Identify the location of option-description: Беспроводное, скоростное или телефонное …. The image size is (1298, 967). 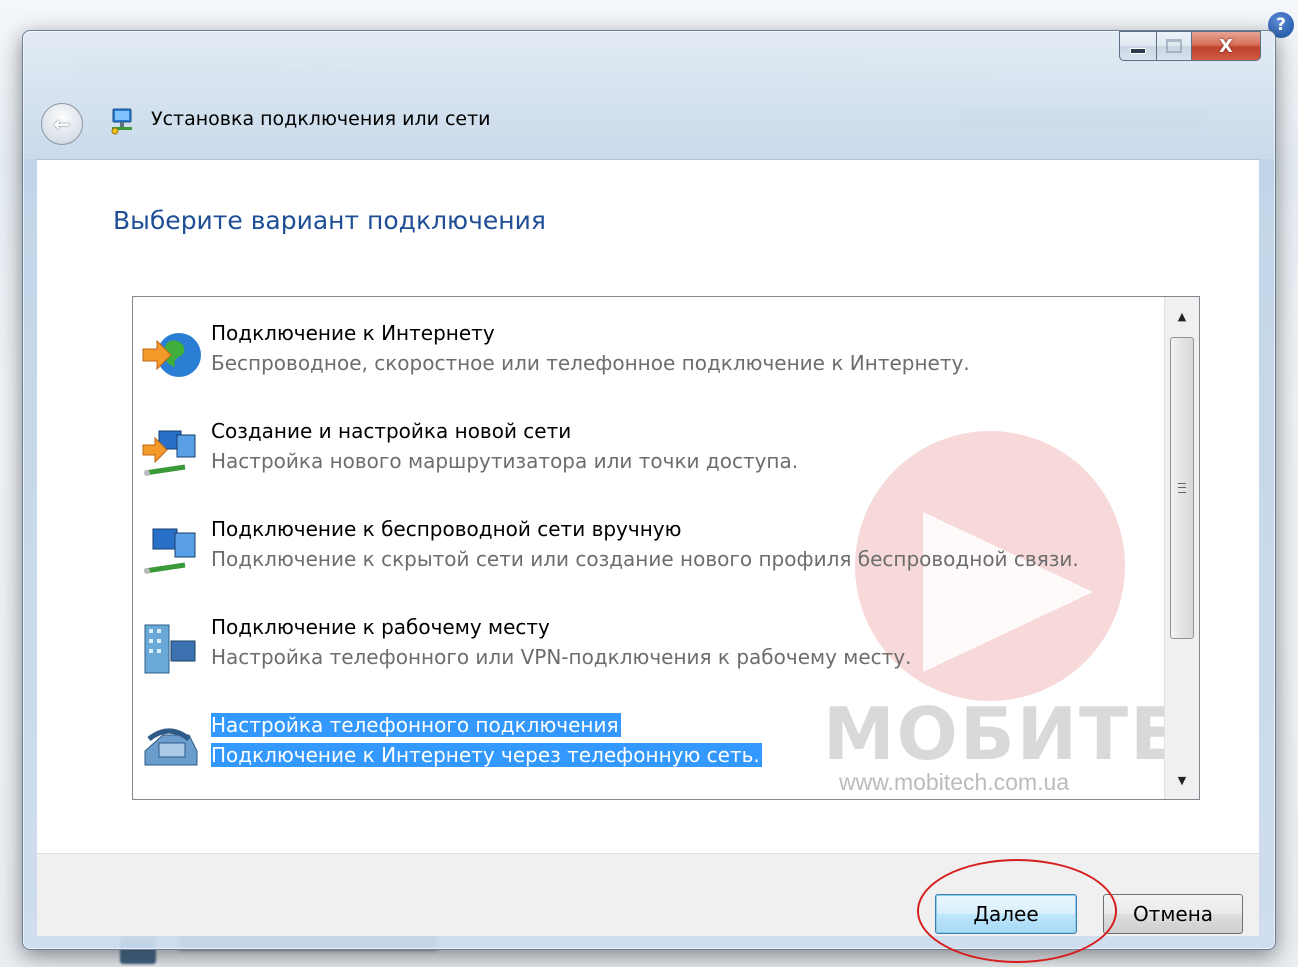
(590, 363).